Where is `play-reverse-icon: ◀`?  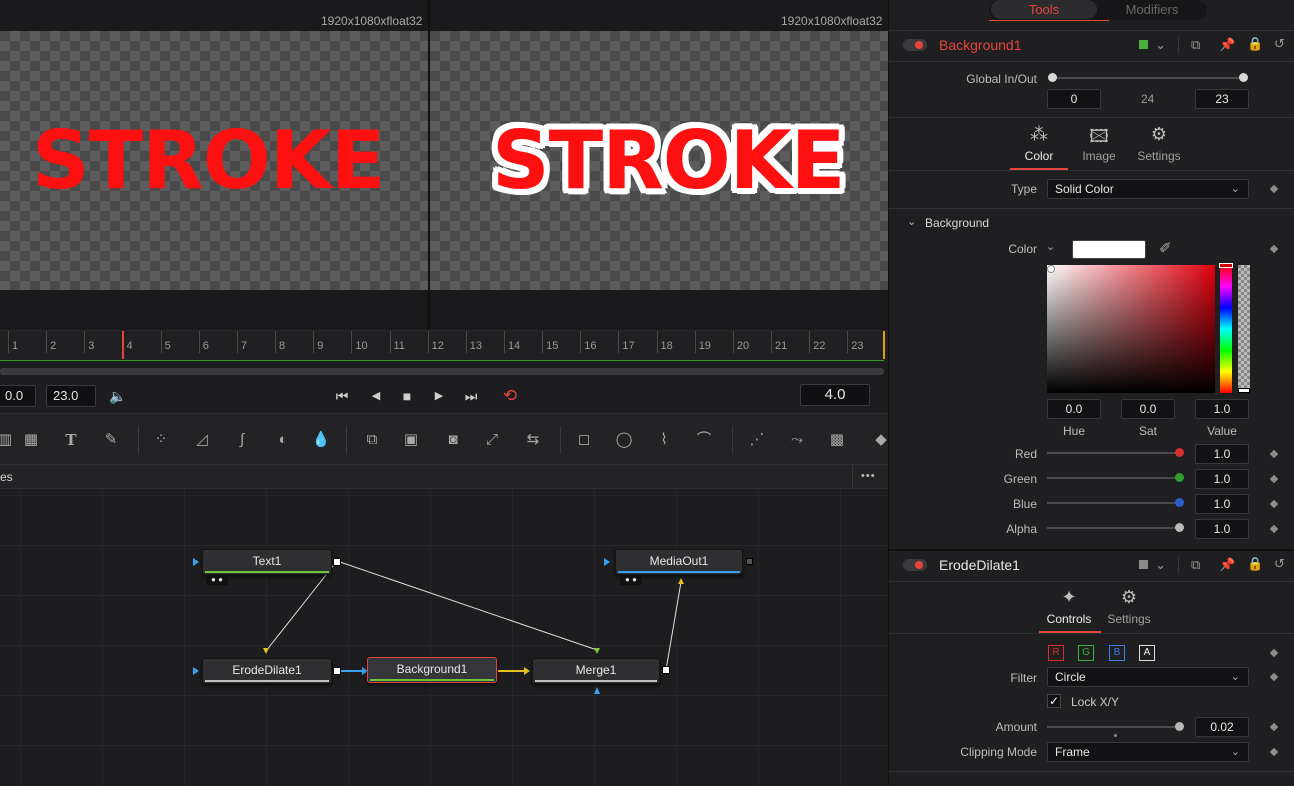
play-reverse-icon: ◀ is located at coordinates (376, 396).